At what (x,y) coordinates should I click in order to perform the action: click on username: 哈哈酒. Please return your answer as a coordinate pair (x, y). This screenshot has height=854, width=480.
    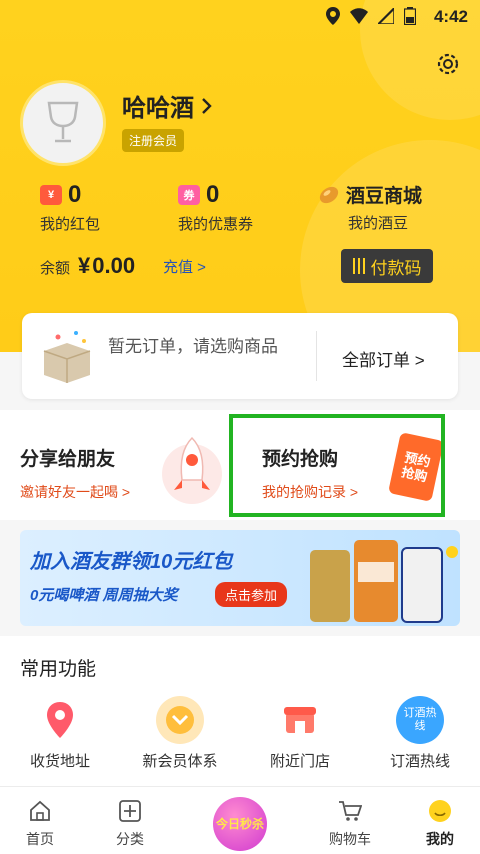
    Looking at the image, I should click on (168, 105).